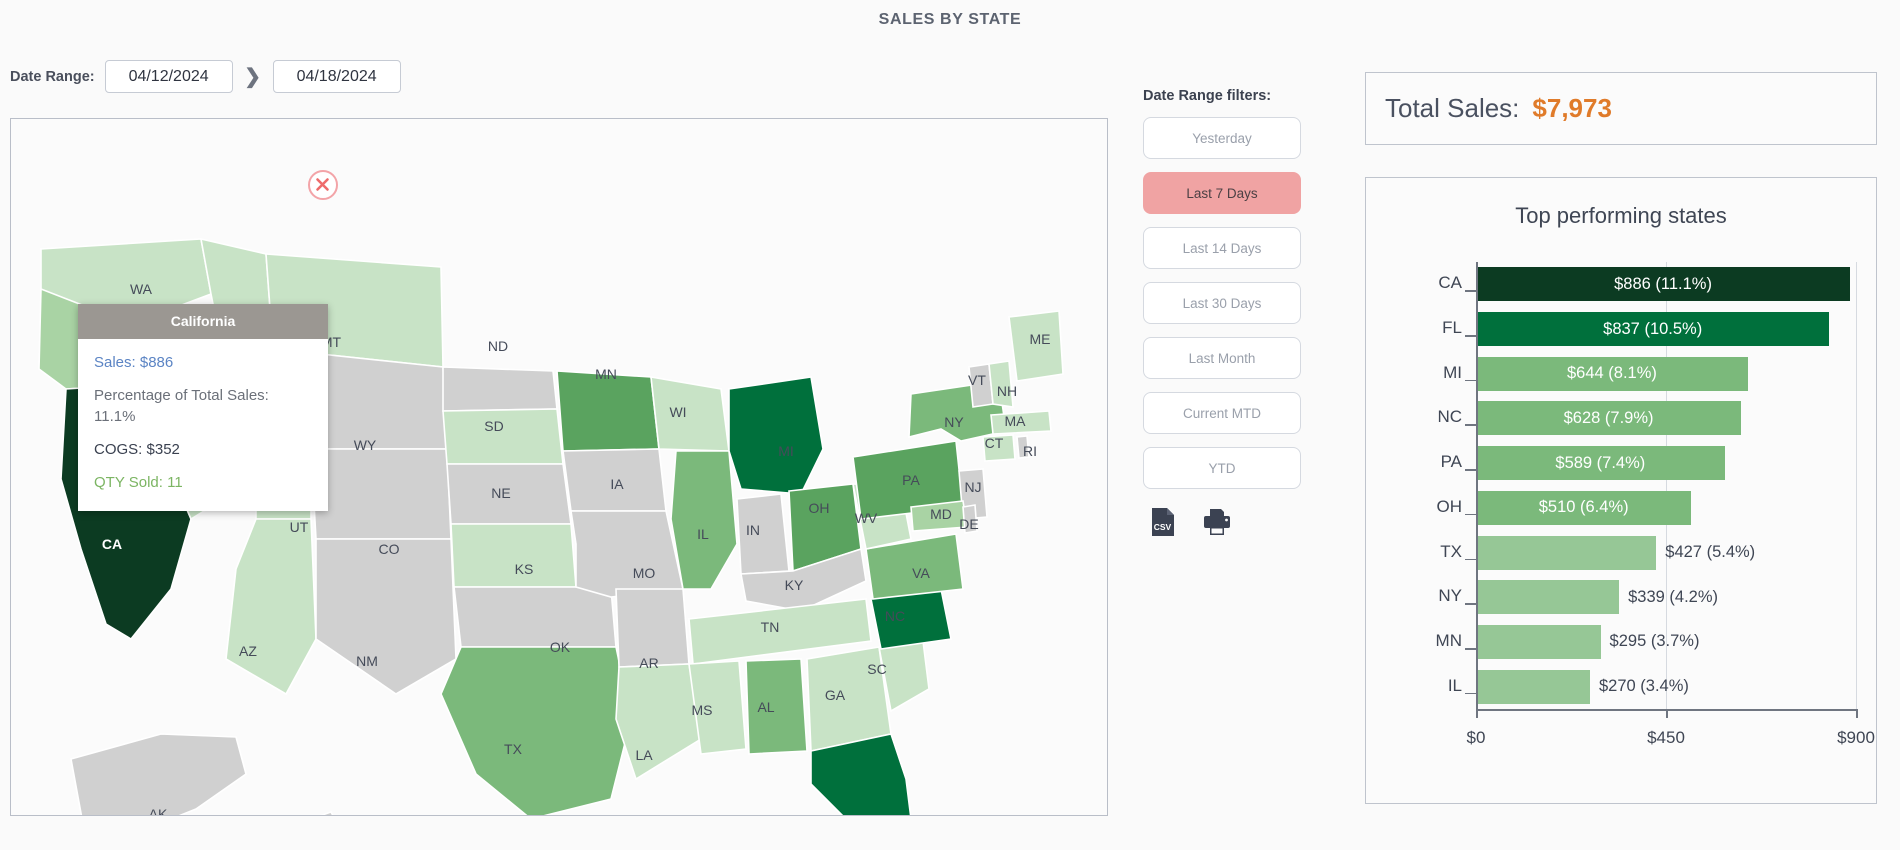  I want to click on printer-icon, so click(1217, 524).